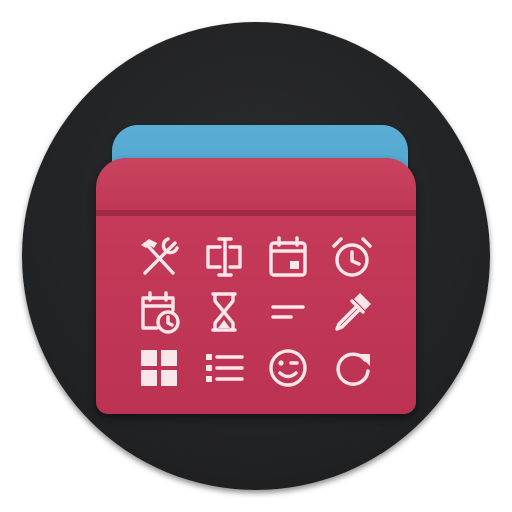 Image resolution: width=512 pixels, height=512 pixels. I want to click on hourglass-icon, so click(224, 312).